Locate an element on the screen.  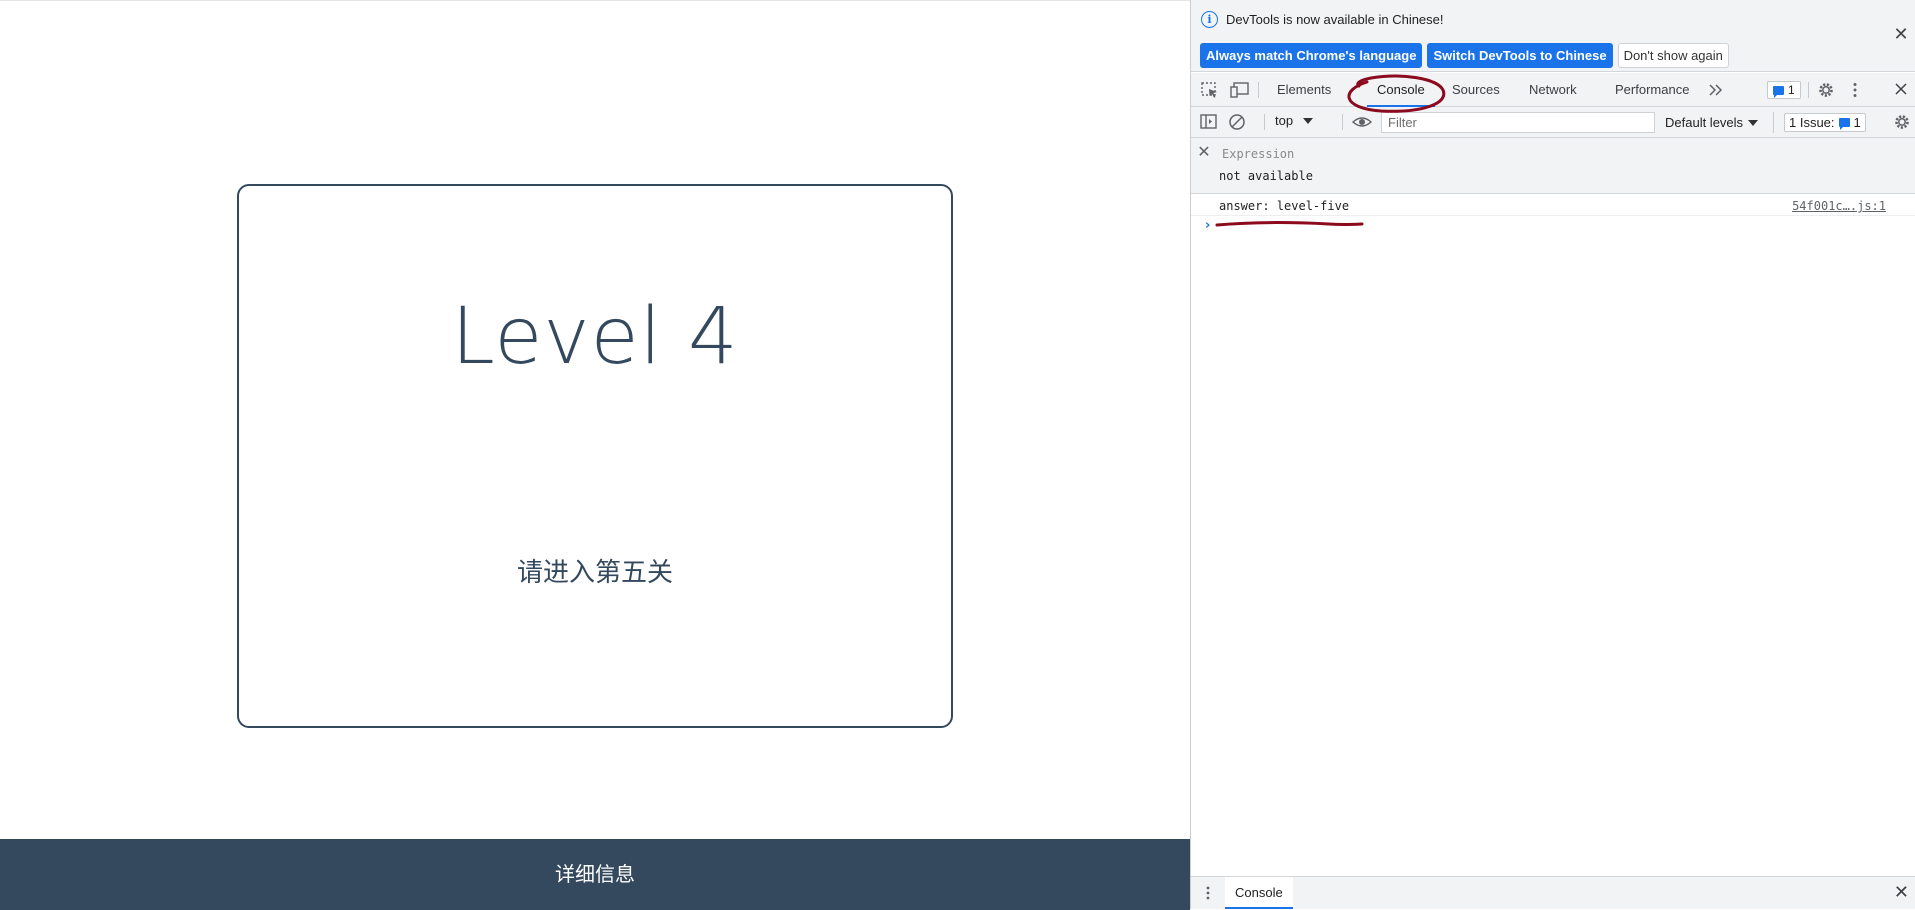
context-selector: top is located at coordinates (1294, 120).